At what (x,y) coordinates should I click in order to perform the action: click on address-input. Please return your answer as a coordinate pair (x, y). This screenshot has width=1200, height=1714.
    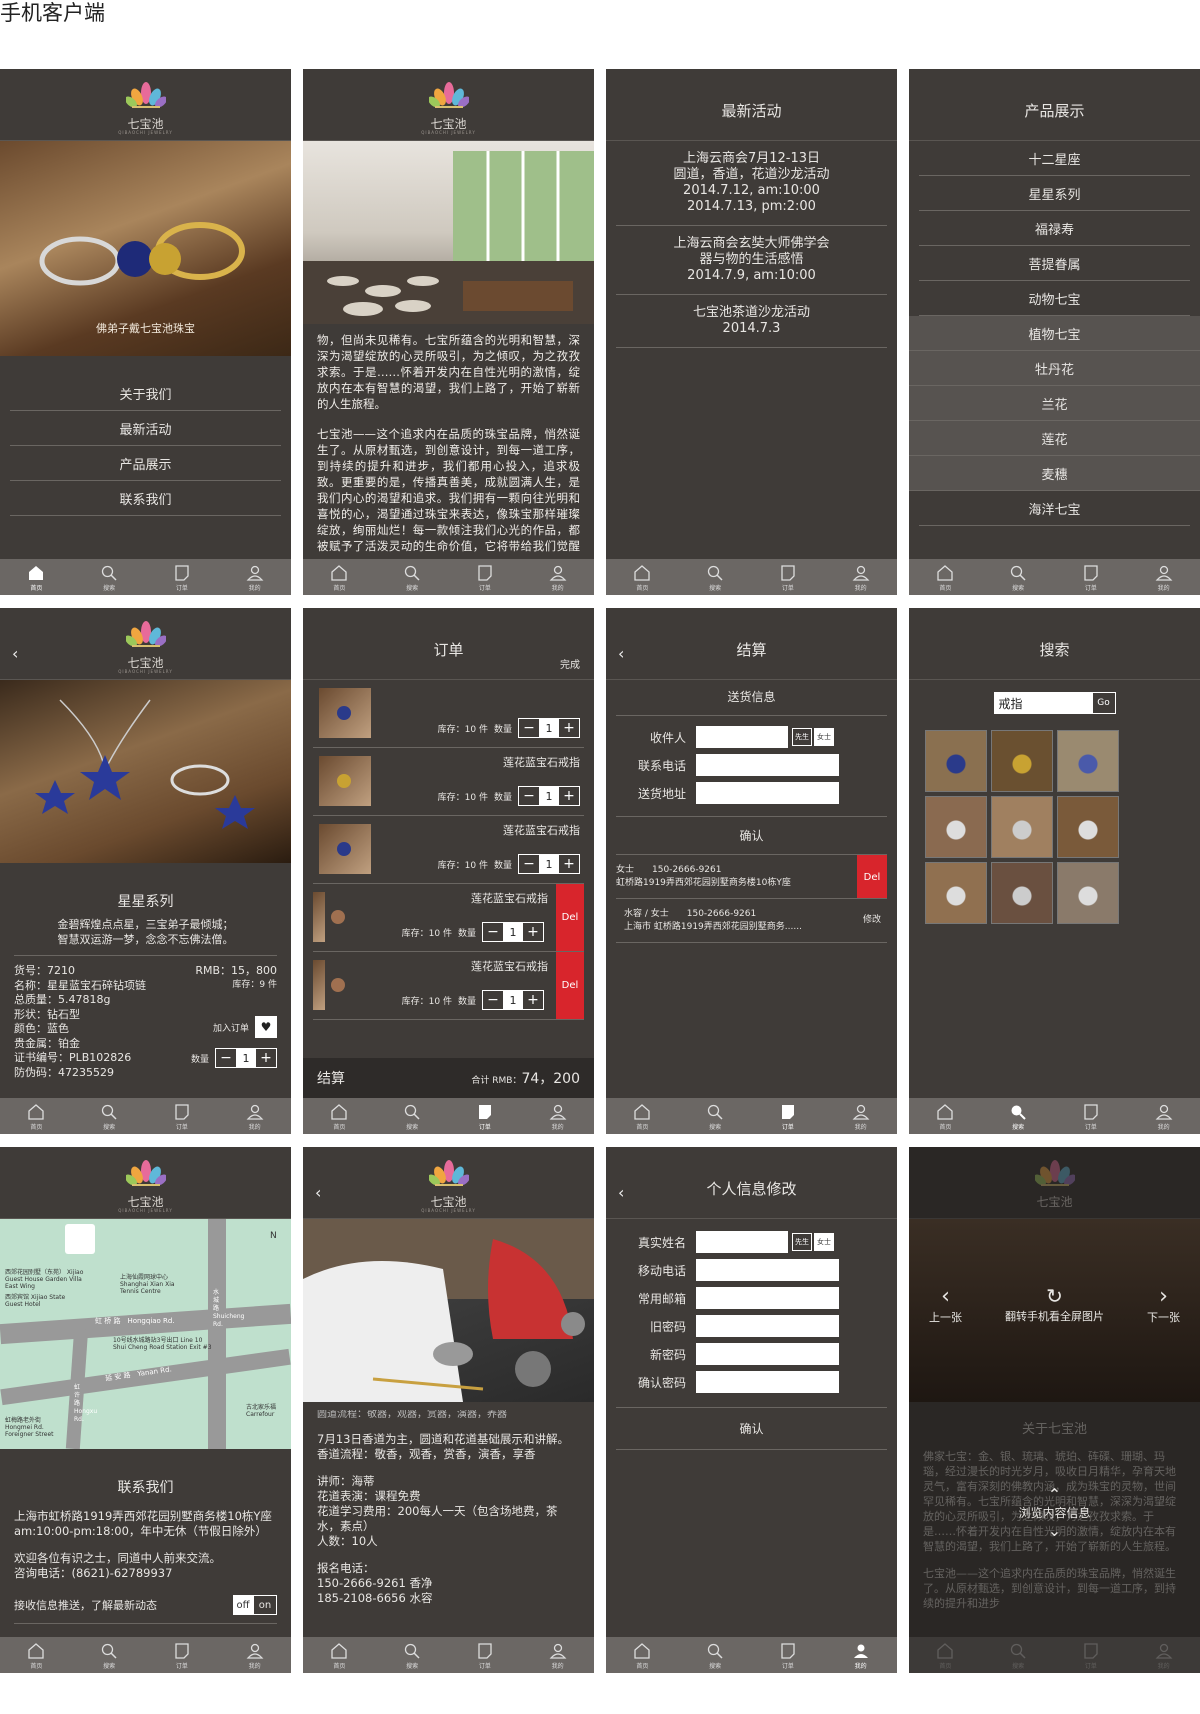
    Looking at the image, I should click on (767, 793).